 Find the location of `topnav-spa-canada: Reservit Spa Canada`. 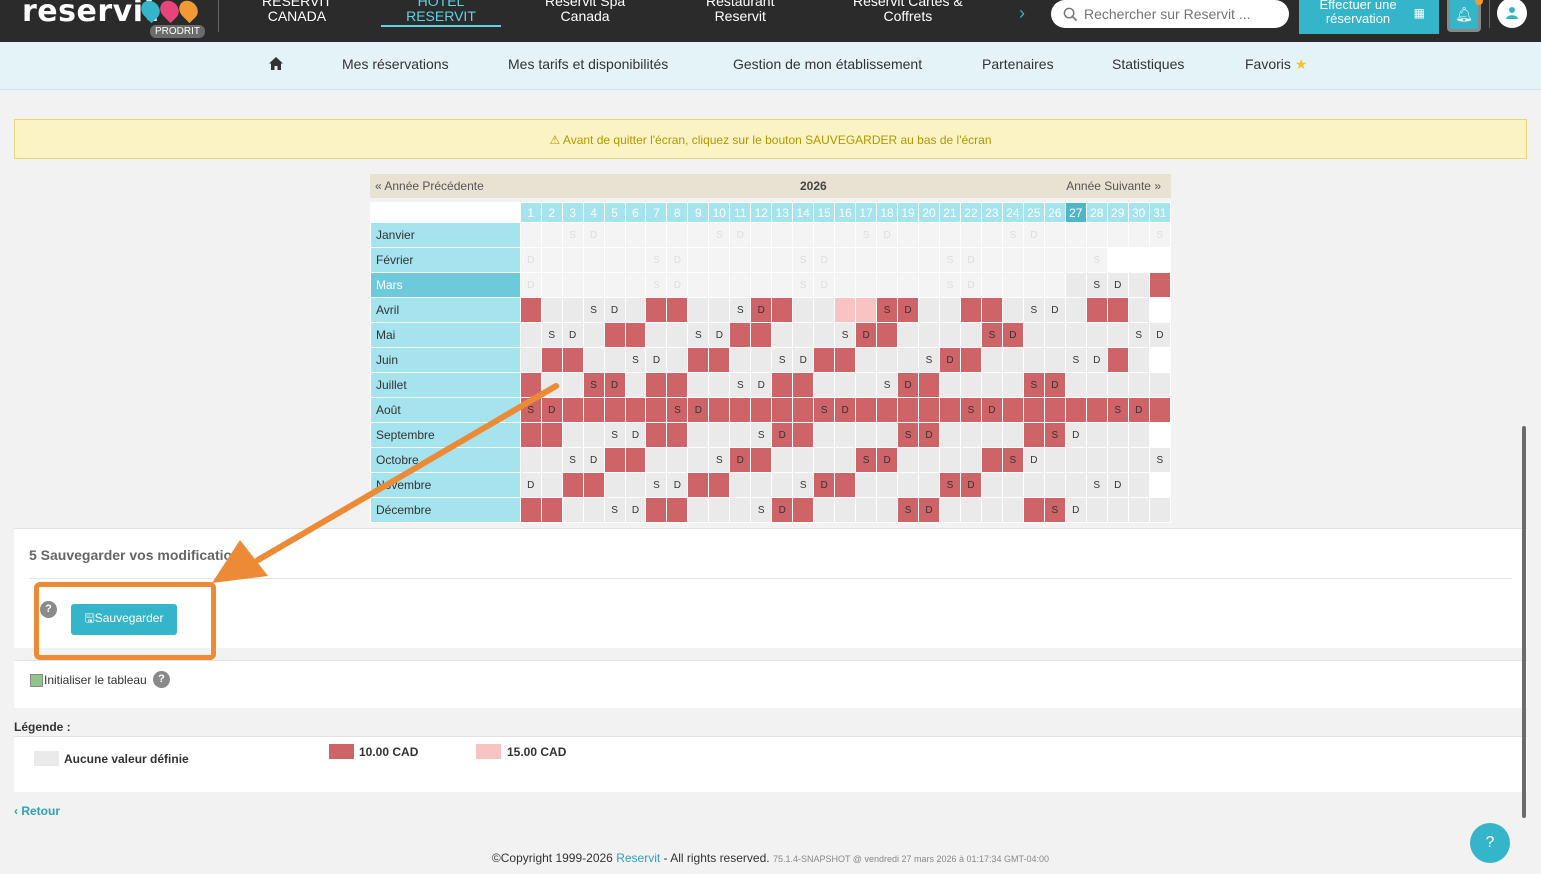

topnav-spa-canada: Reservit Spa Canada is located at coordinates (585, 12).